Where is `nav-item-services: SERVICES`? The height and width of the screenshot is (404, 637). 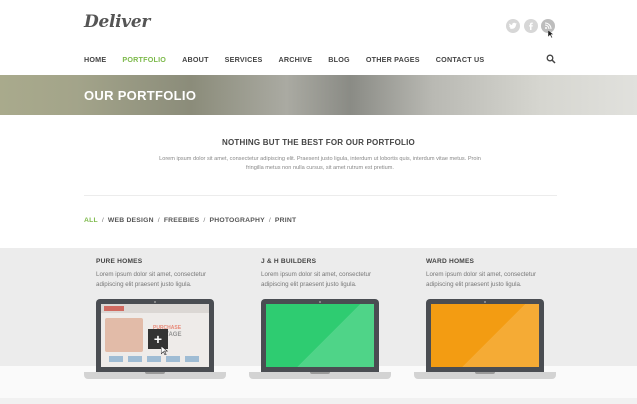 nav-item-services: SERVICES is located at coordinates (244, 59).